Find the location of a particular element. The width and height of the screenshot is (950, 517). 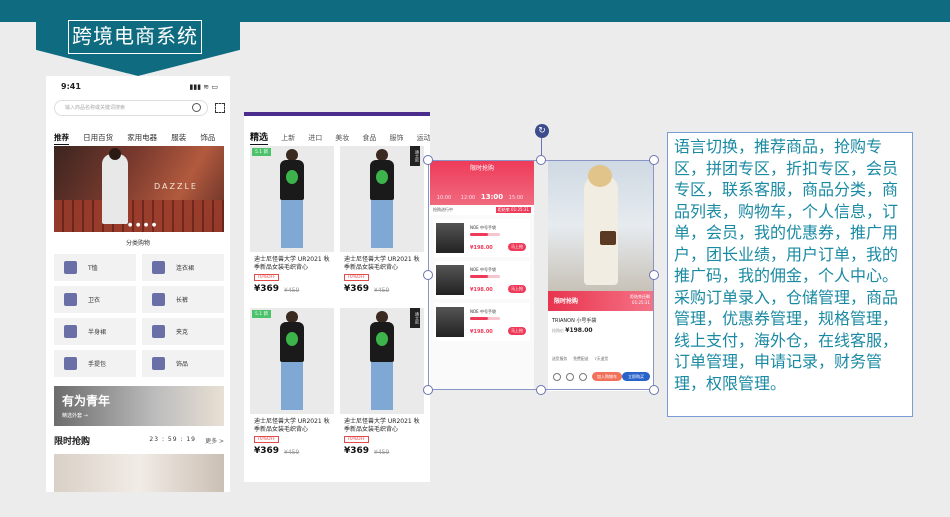

grid-item-handbag: 手提包 is located at coordinates (95, 363).